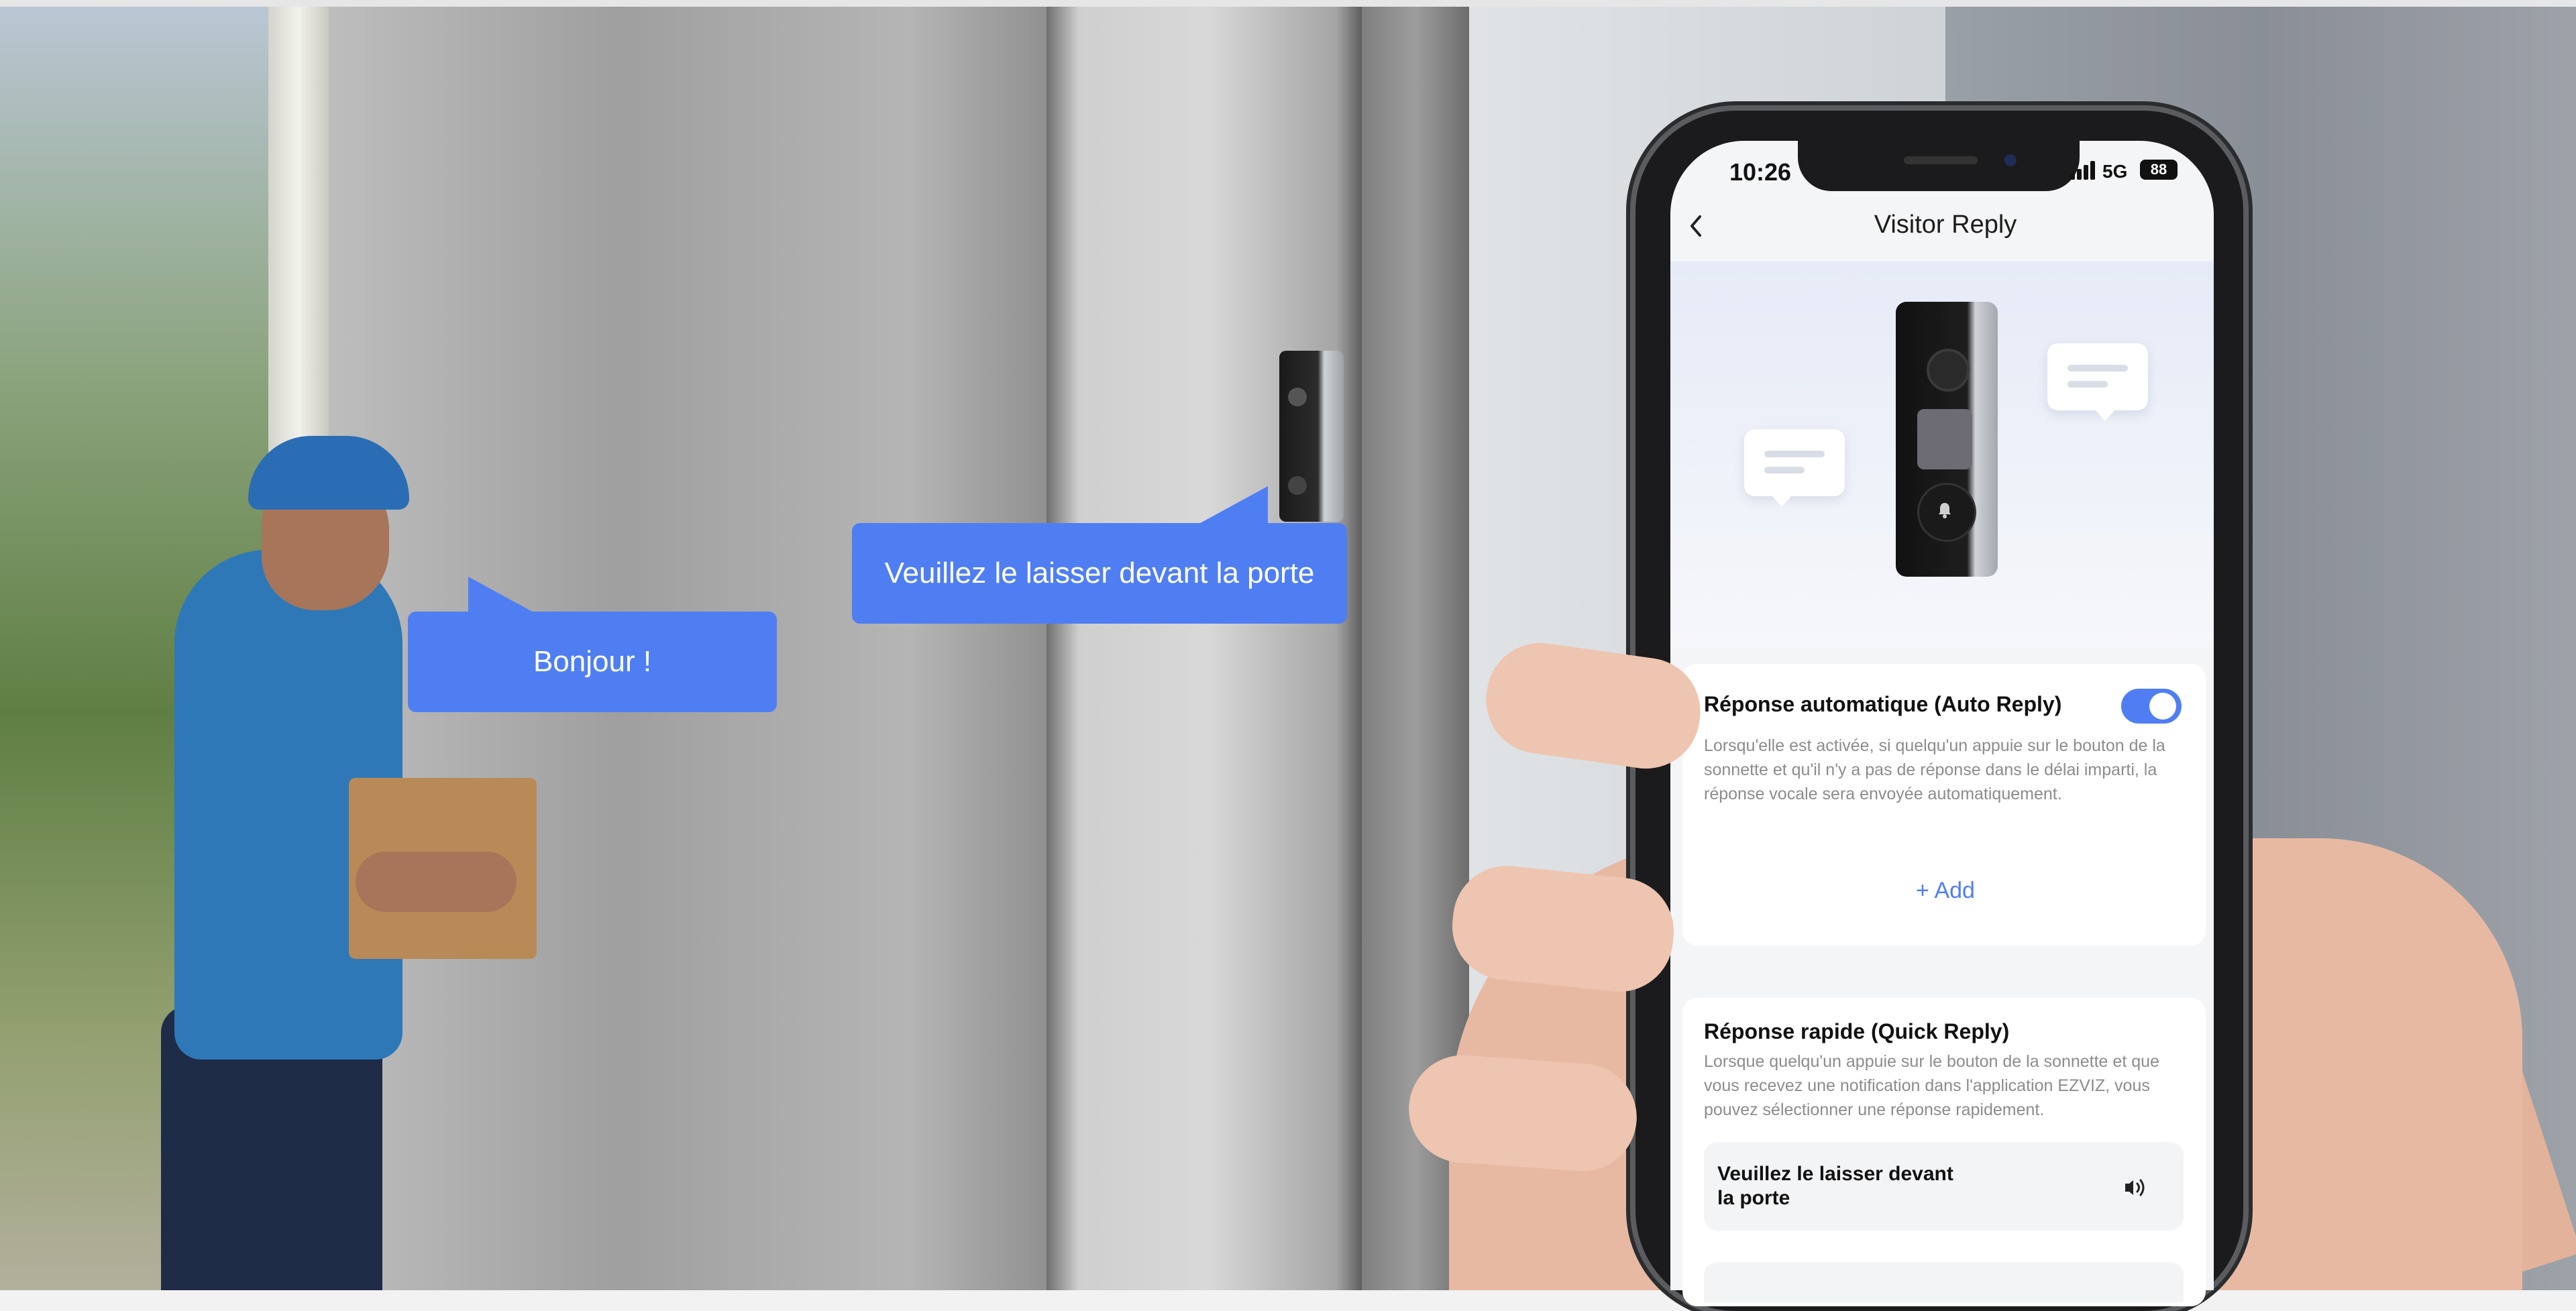  I want to click on speech-bubble-porte-tail, so click(1231, 506).